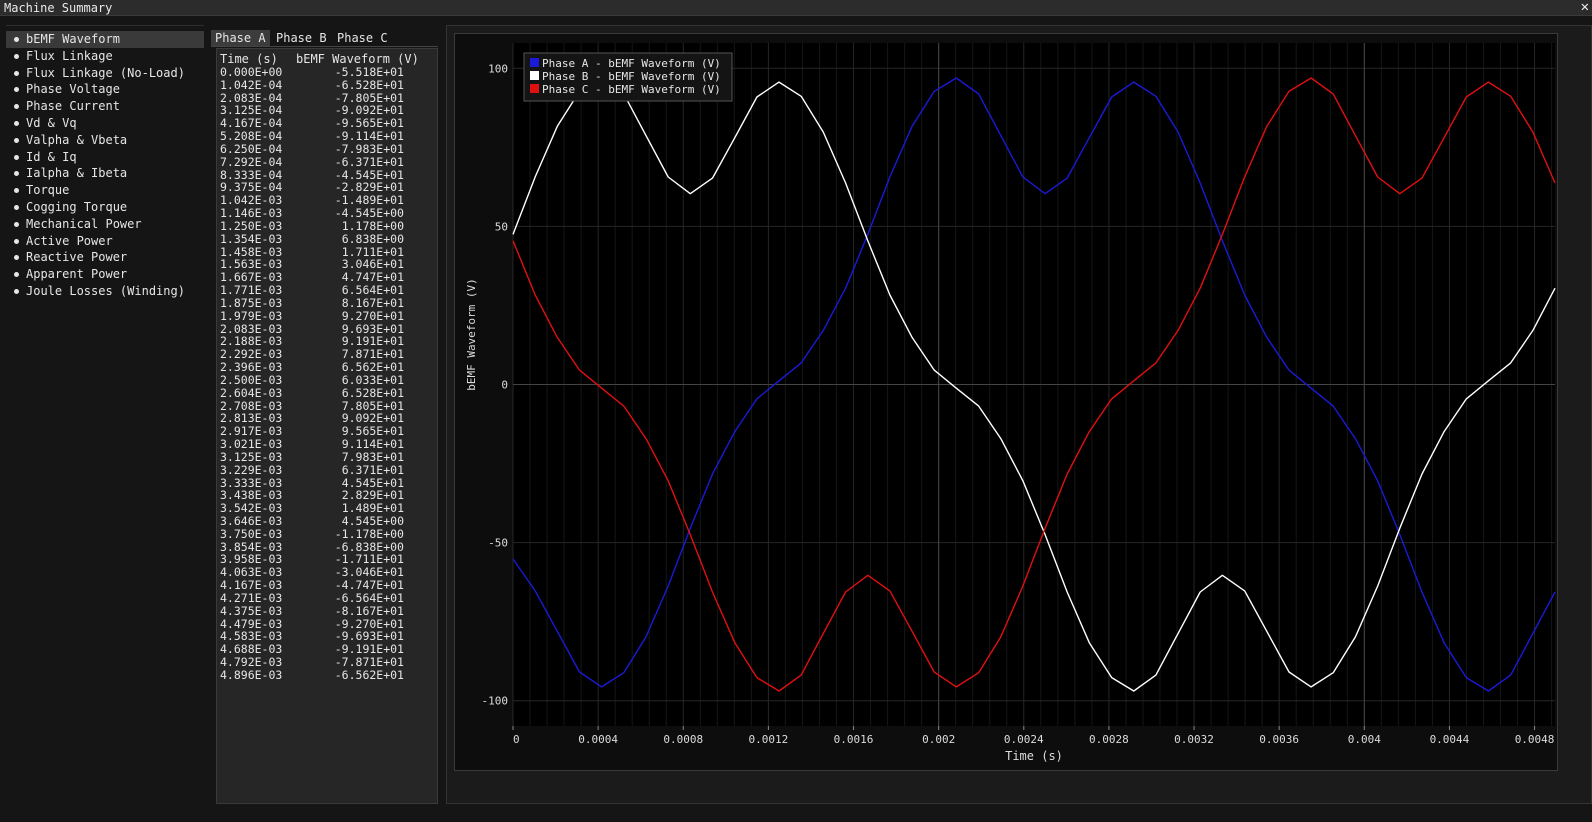 Image resolution: width=1592 pixels, height=822 pixels. What do you see at coordinates (369, 662) in the screenshot?
I see `cell-value: -7.871E+01` at bounding box center [369, 662].